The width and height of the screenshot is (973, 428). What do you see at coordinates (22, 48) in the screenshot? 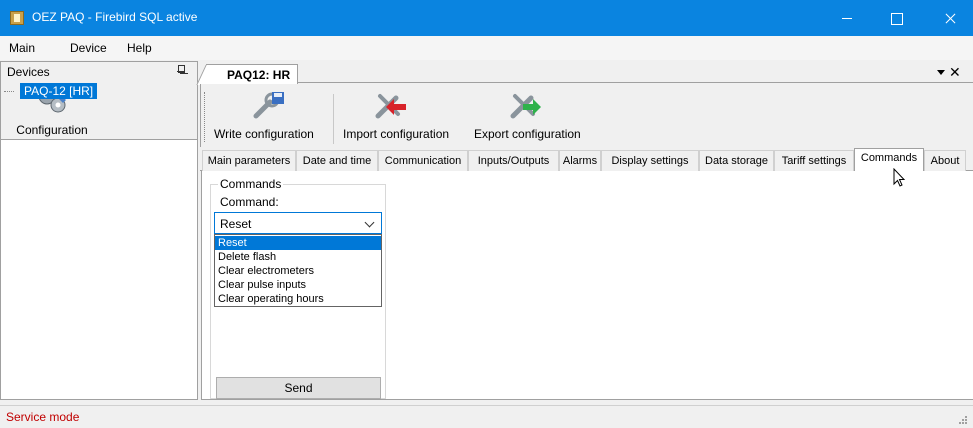
I see `menu-main: Main` at bounding box center [22, 48].